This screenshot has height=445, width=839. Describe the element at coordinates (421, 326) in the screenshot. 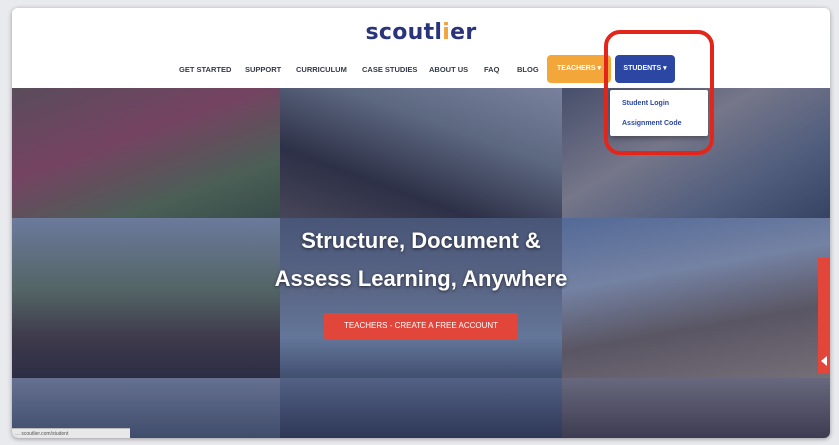

I see `create-free-account-button: TEACHERS - CREATE A FREE ACCOUNT` at that location.